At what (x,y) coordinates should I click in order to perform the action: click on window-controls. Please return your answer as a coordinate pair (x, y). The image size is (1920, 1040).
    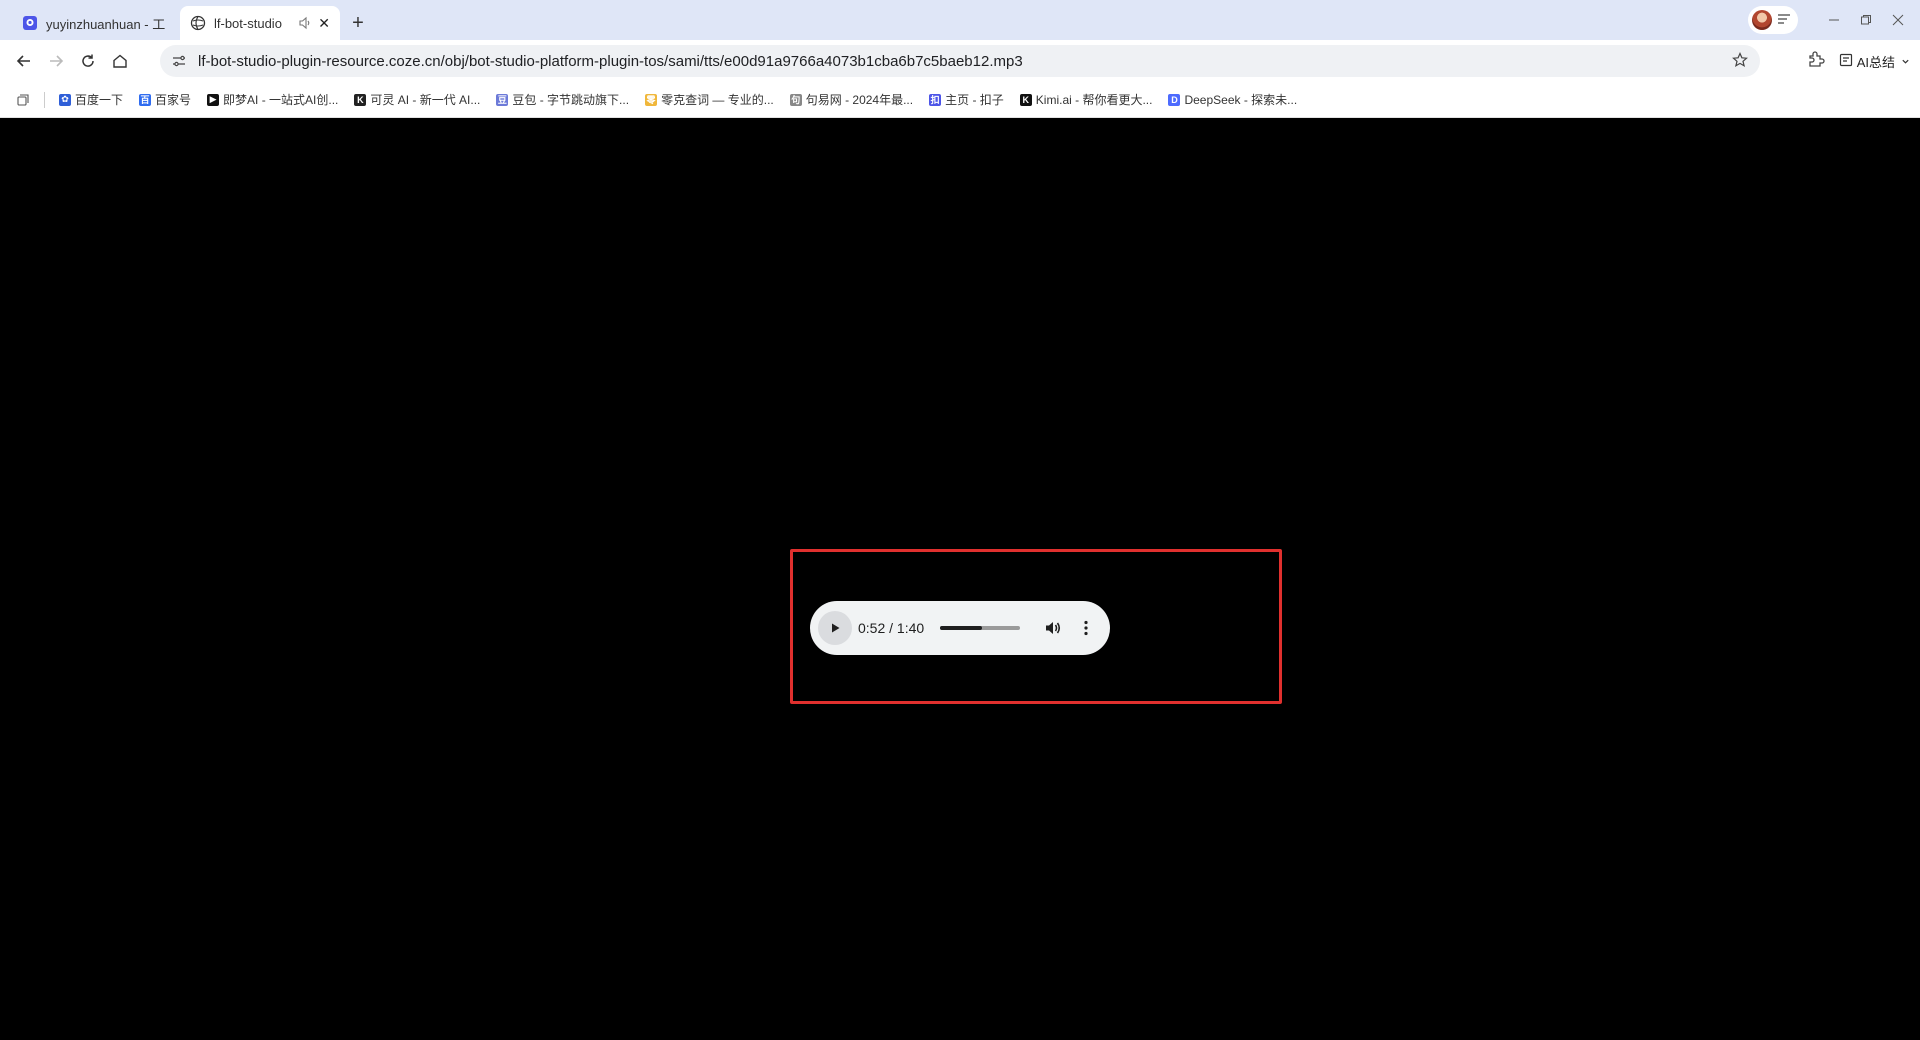
    Looking at the image, I should click on (1834, 20).